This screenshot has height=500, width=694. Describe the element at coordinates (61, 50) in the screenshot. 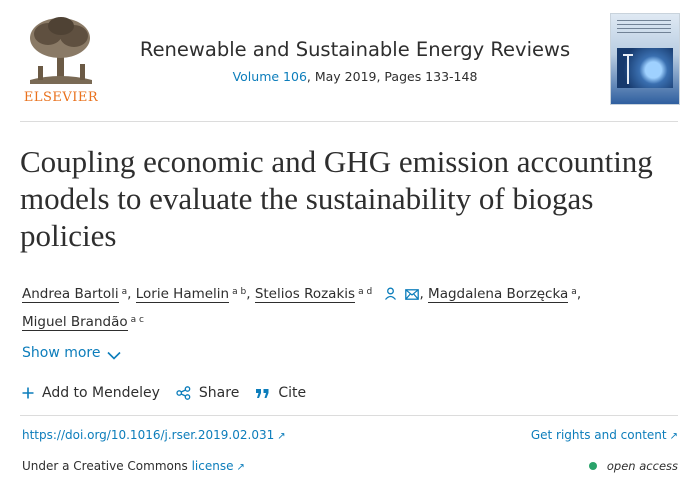

I see `elsevier-tree-logo` at that location.